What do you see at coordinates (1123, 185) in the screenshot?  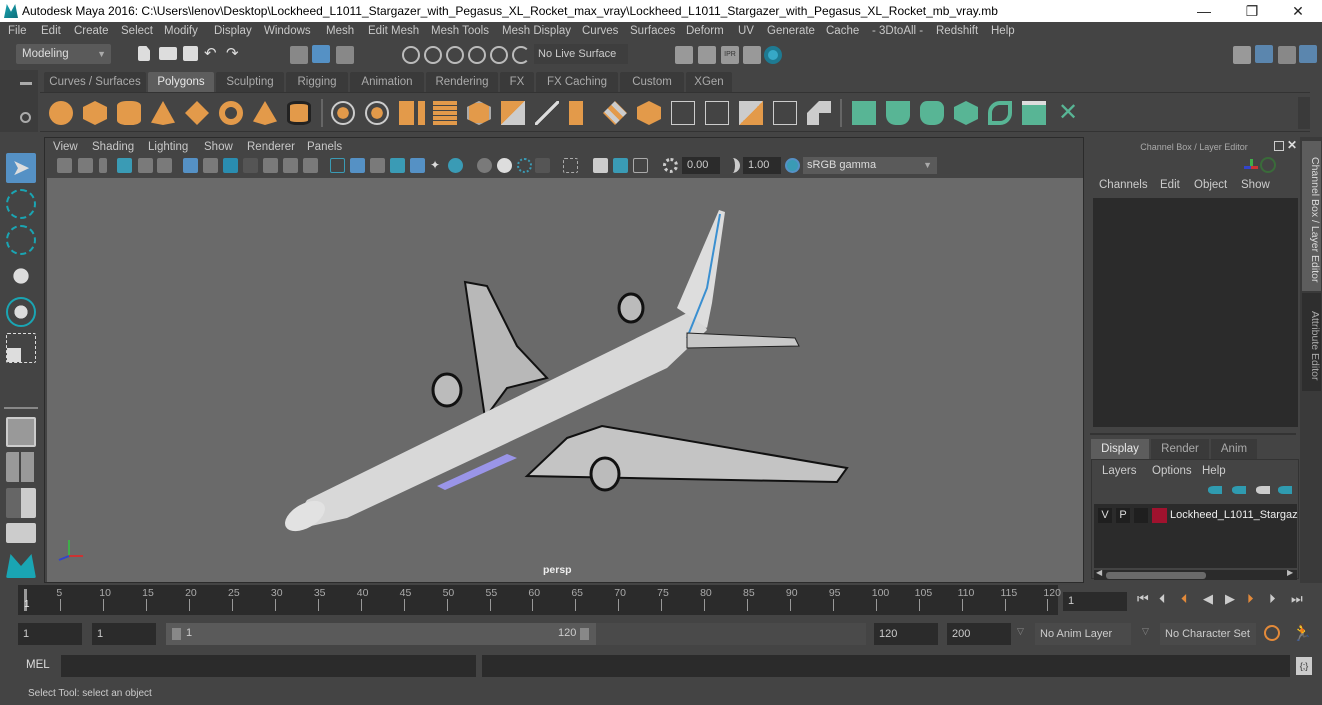 I see `cb-menu-channels: Channels` at bounding box center [1123, 185].